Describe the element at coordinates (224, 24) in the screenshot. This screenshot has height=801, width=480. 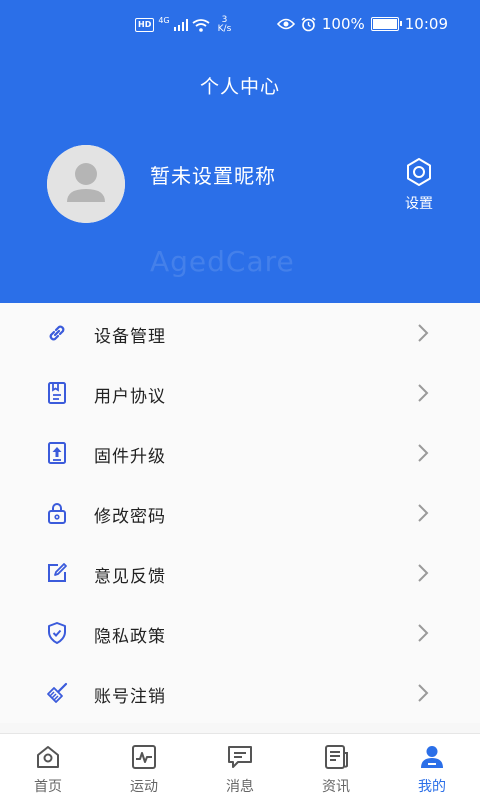
I see `network-speed: 3 K/s` at that location.